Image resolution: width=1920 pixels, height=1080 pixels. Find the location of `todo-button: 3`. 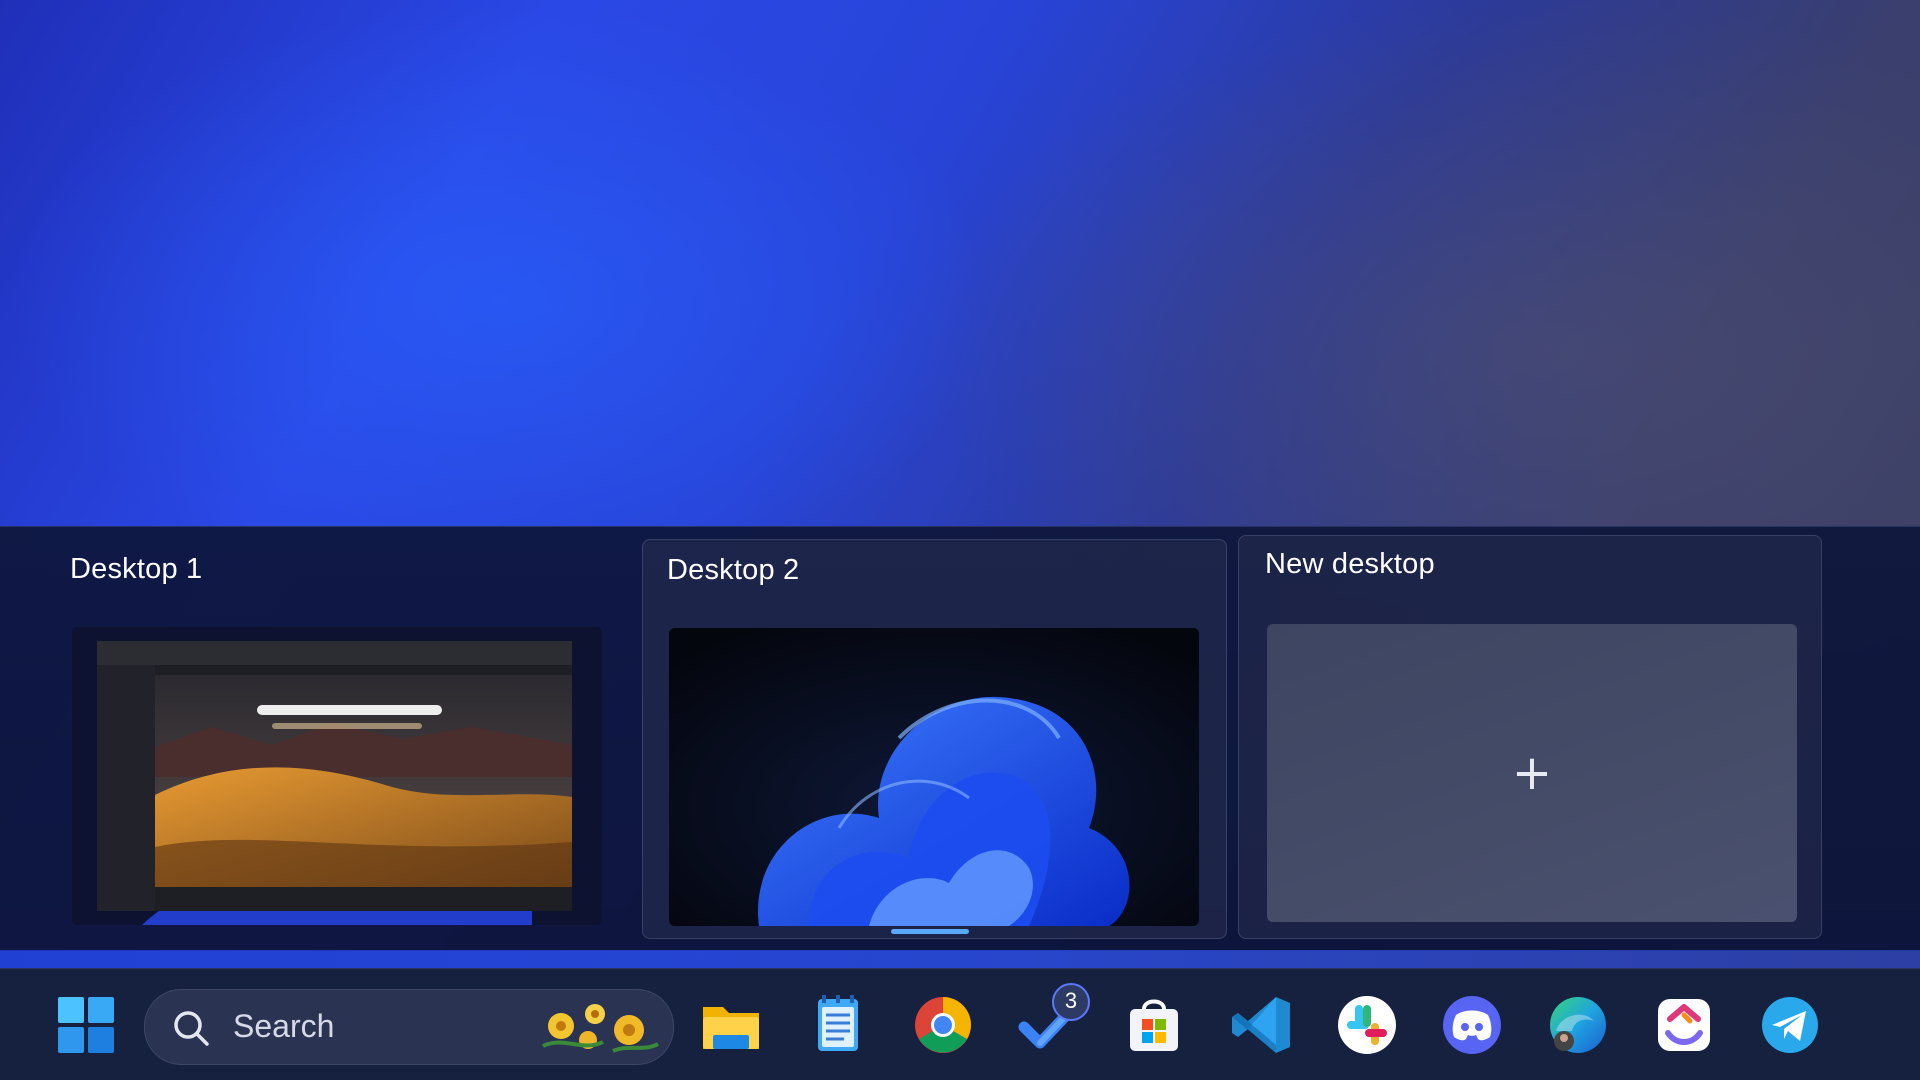

todo-button: 3 is located at coordinates (1053, 1021).